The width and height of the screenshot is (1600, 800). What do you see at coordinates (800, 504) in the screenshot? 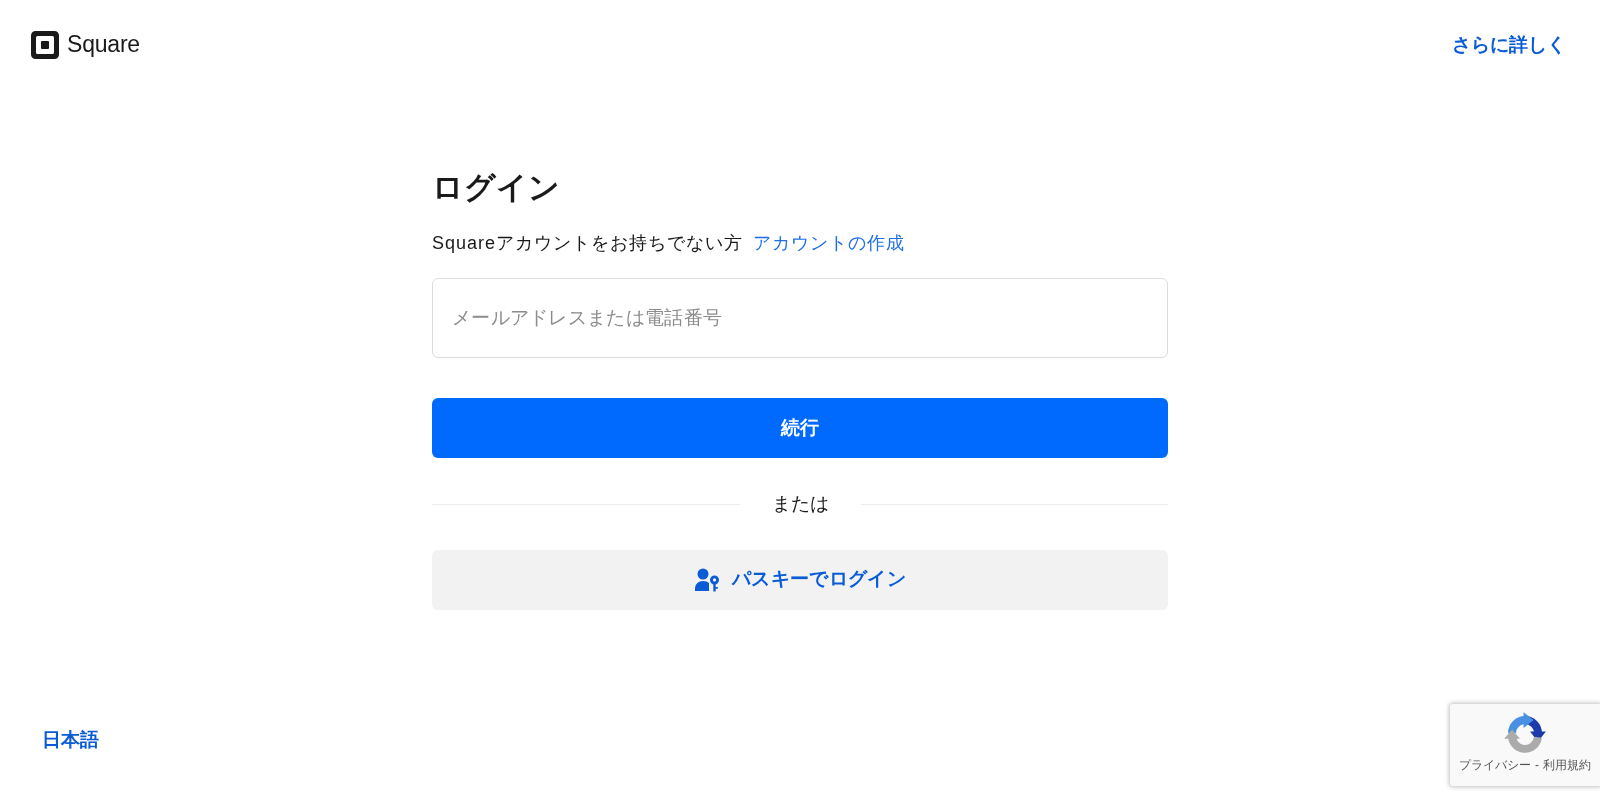
I see `or-divider-text: または` at bounding box center [800, 504].